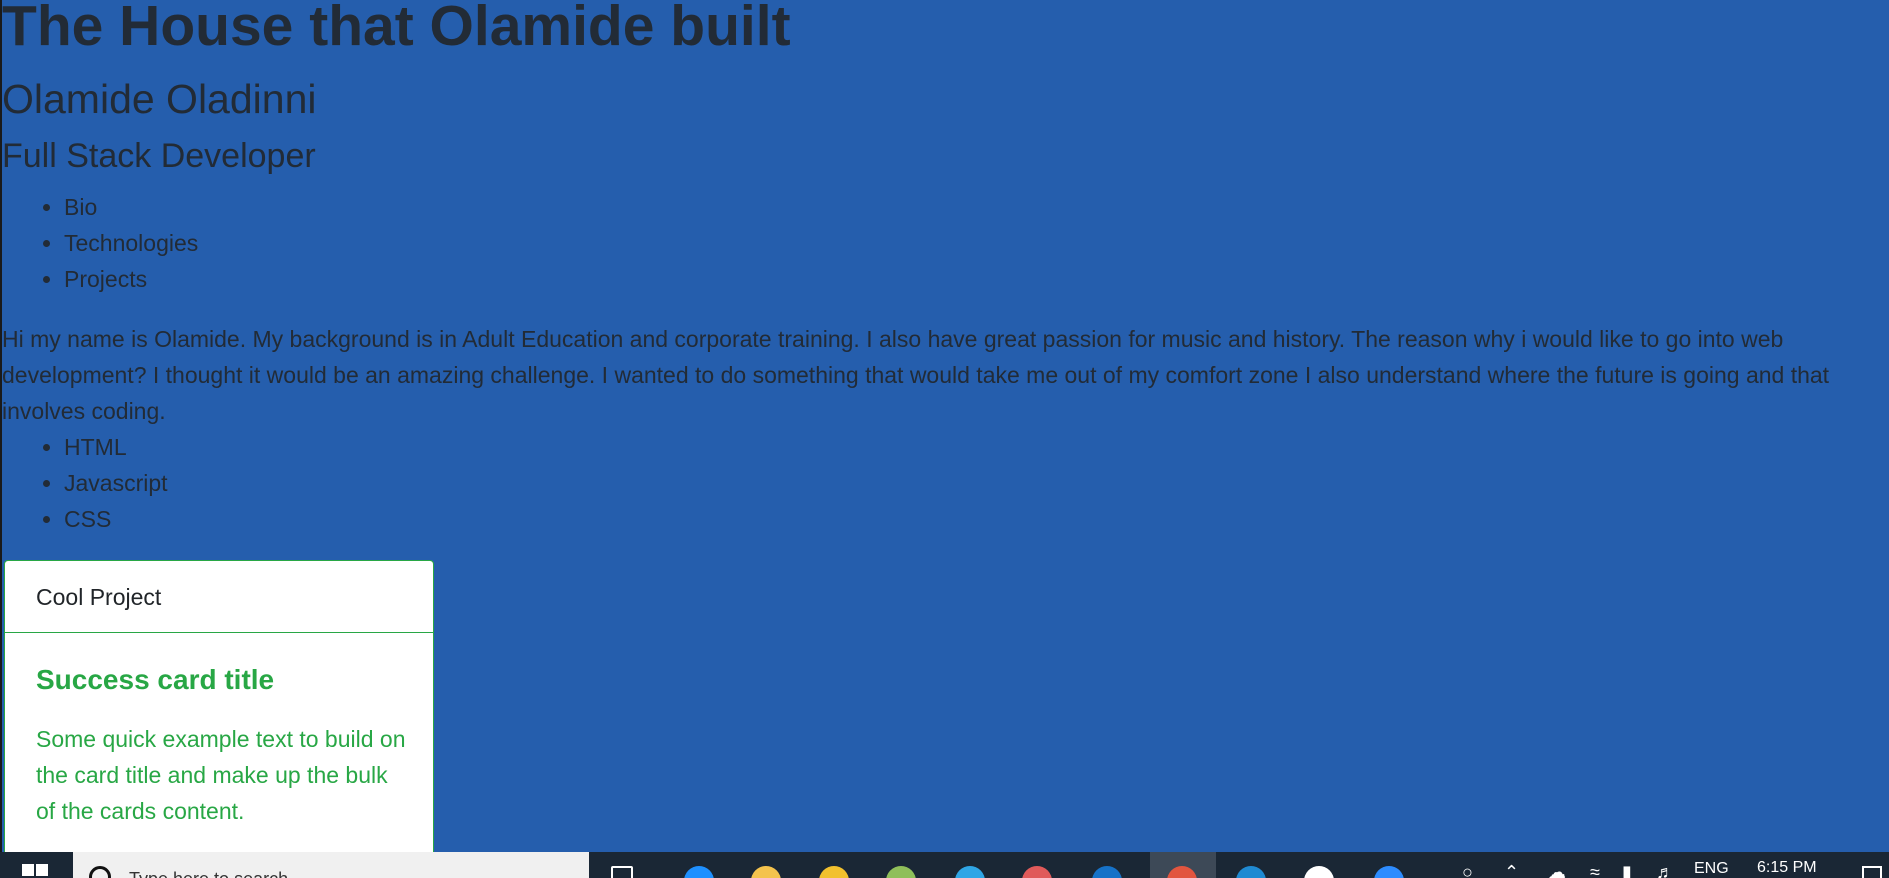  I want to click on vscode-icon, so click(1251, 872).